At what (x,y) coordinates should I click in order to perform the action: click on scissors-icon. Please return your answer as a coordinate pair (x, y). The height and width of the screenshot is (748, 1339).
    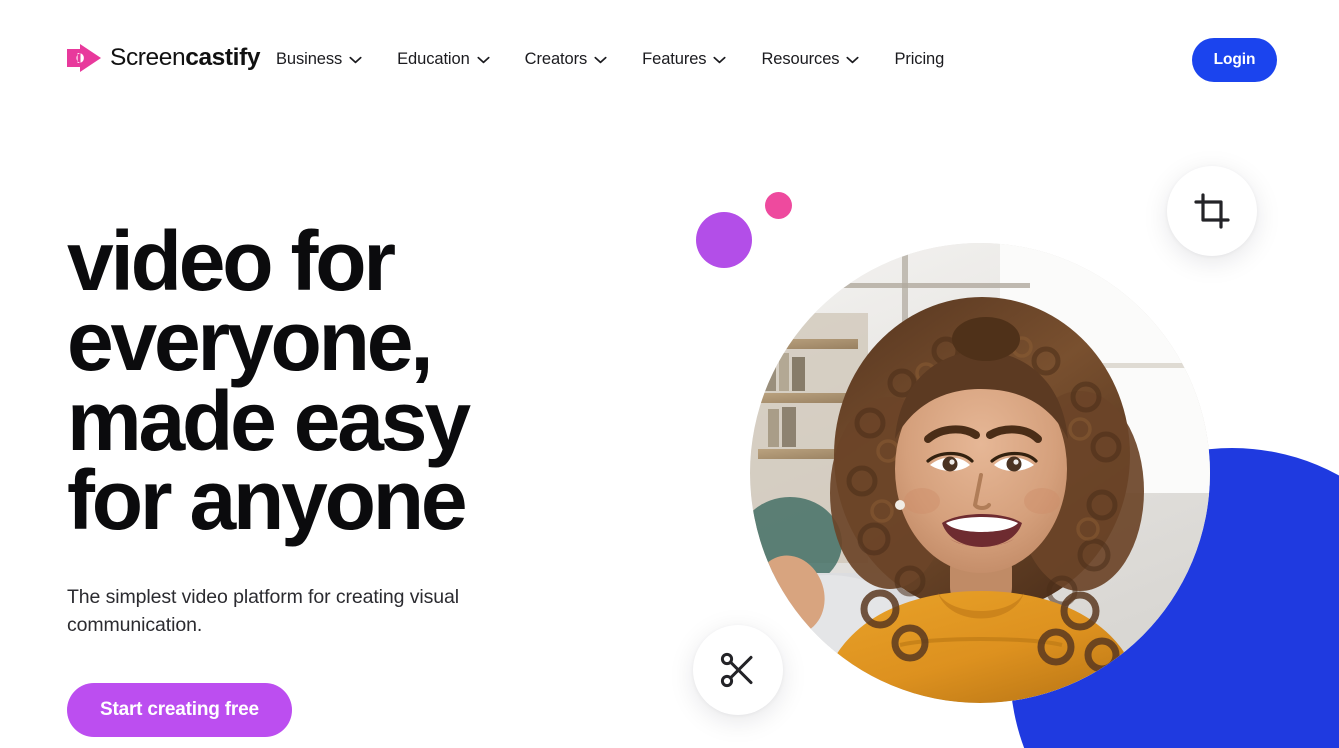
    Looking at the image, I should click on (738, 670).